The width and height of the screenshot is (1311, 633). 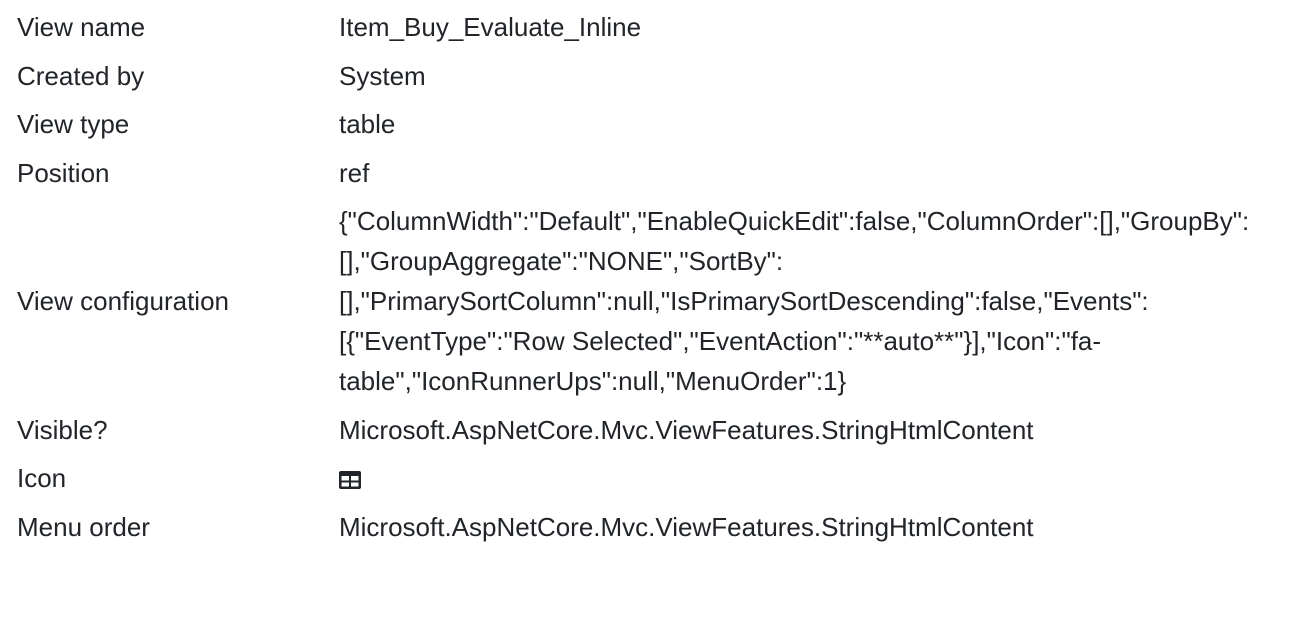 What do you see at coordinates (123, 301) in the screenshot?
I see `property-label: View configuration` at bounding box center [123, 301].